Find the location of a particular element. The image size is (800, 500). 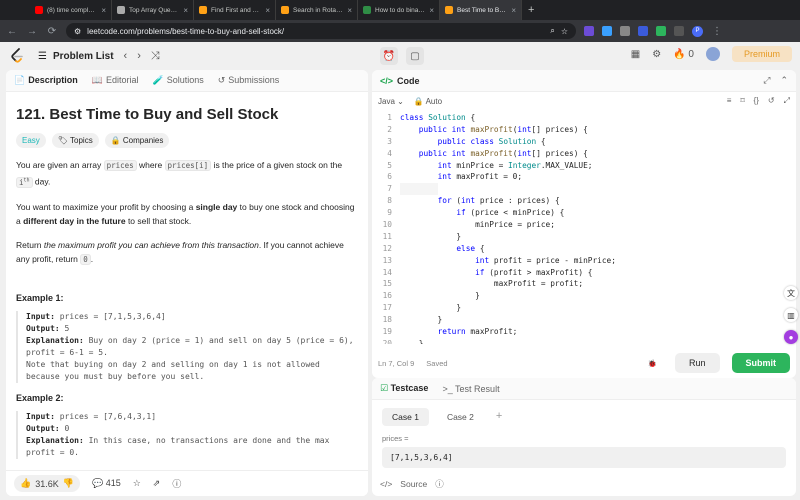

browser-tab: How to do binary search step × is located at coordinates (399, 10).